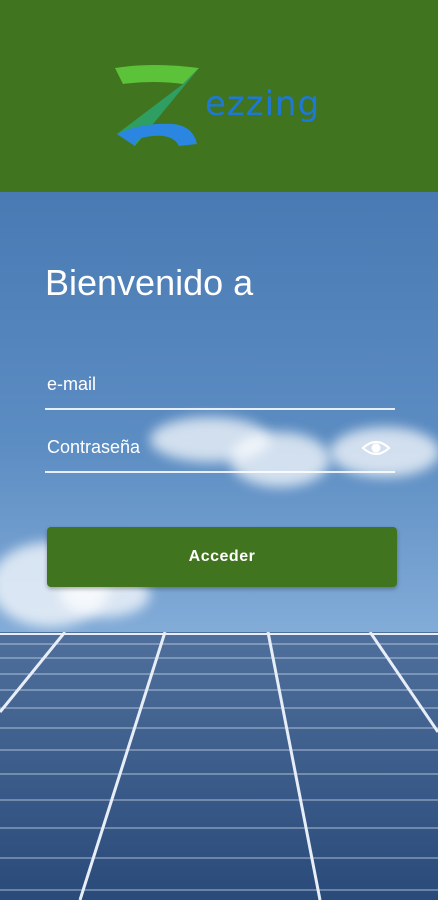 The width and height of the screenshot is (438, 900). I want to click on email-input, so click(222, 384).